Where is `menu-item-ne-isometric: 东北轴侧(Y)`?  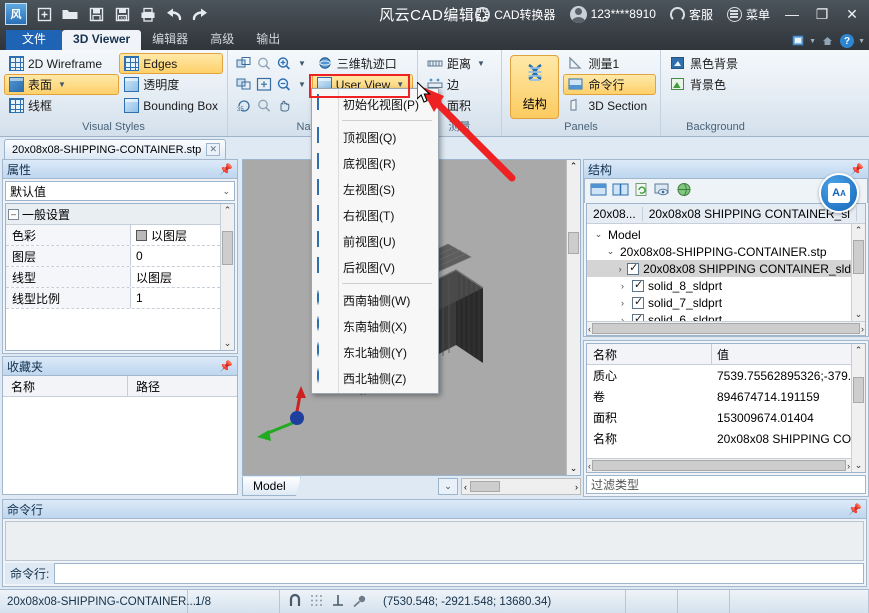
menu-item-ne-isometric: 东北轴侧(Y) is located at coordinates (375, 352).